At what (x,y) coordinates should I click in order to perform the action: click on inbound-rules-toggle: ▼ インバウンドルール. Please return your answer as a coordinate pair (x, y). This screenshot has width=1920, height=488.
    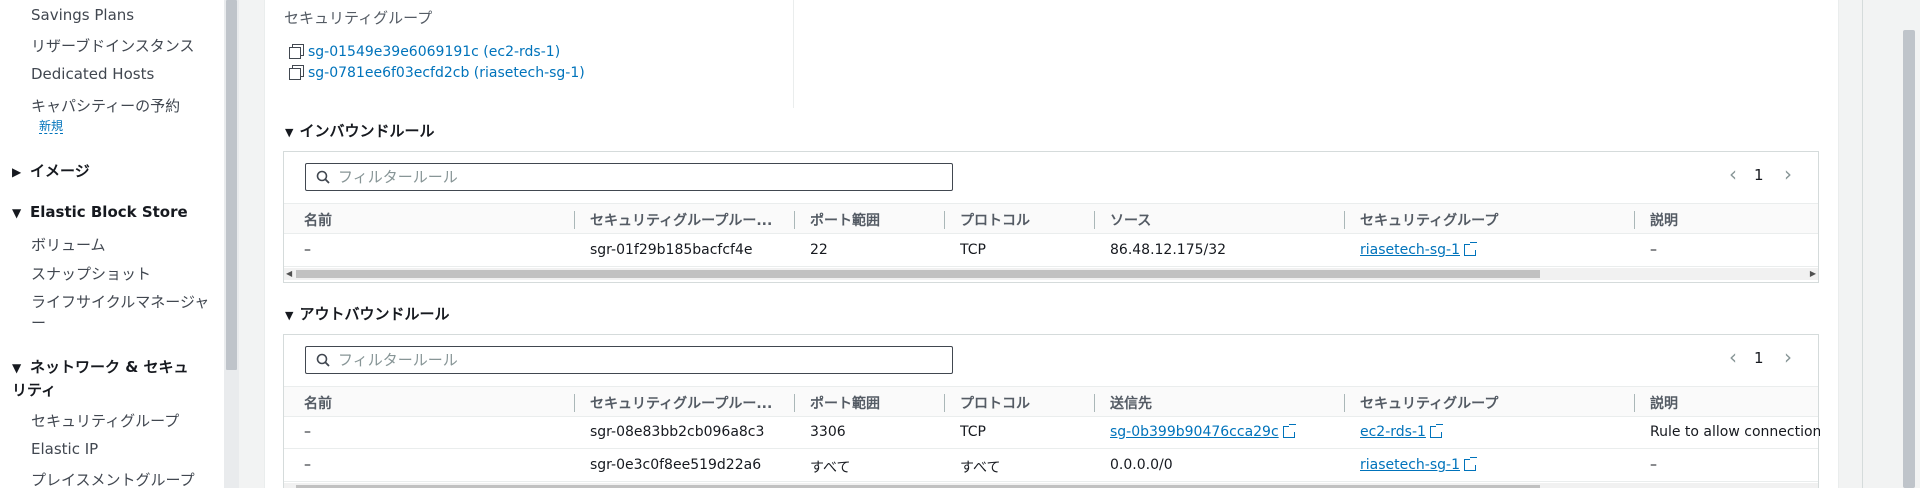
    Looking at the image, I should click on (359, 130).